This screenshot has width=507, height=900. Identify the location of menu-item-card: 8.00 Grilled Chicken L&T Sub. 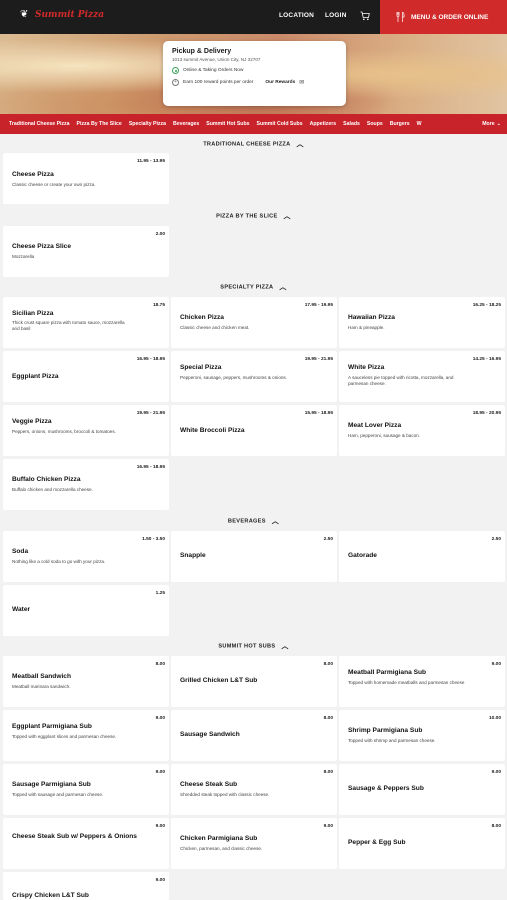
(254, 681).